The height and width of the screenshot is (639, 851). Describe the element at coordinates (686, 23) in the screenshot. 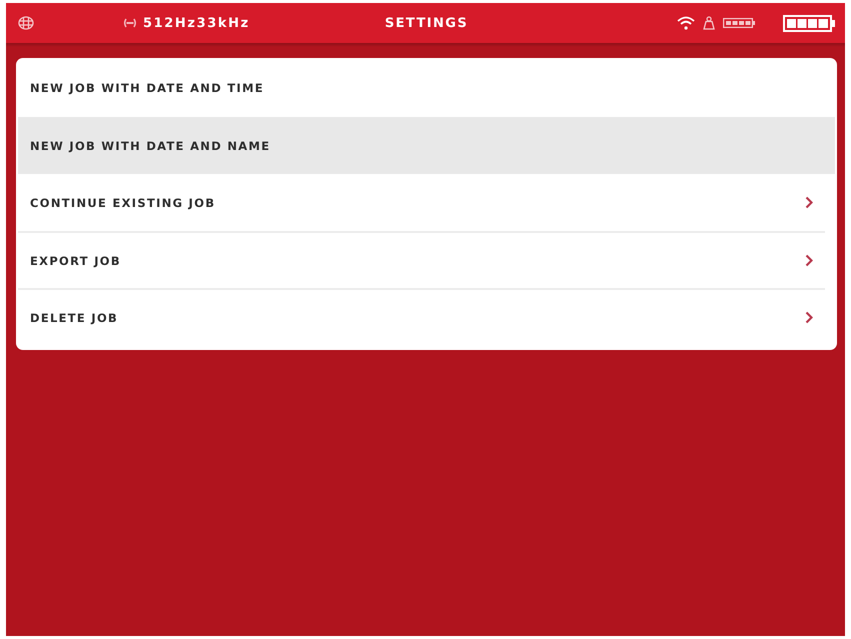

I see `wifi-icon` at that location.